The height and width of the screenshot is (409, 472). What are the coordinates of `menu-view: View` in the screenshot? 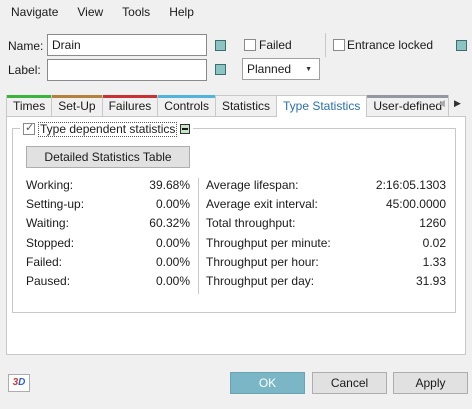 It's located at (90, 12).